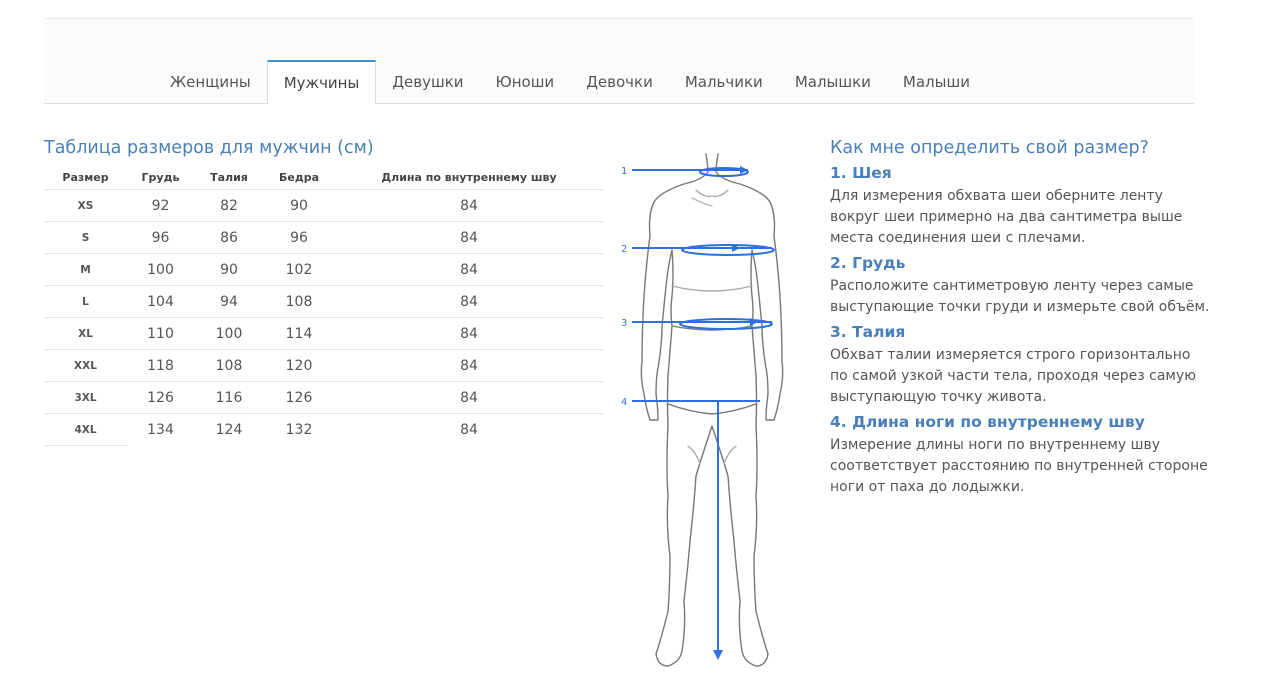 Image resolution: width=1275 pixels, height=691 pixels. Describe the element at coordinates (85, 301) in the screenshot. I see `size-cell: L` at that location.